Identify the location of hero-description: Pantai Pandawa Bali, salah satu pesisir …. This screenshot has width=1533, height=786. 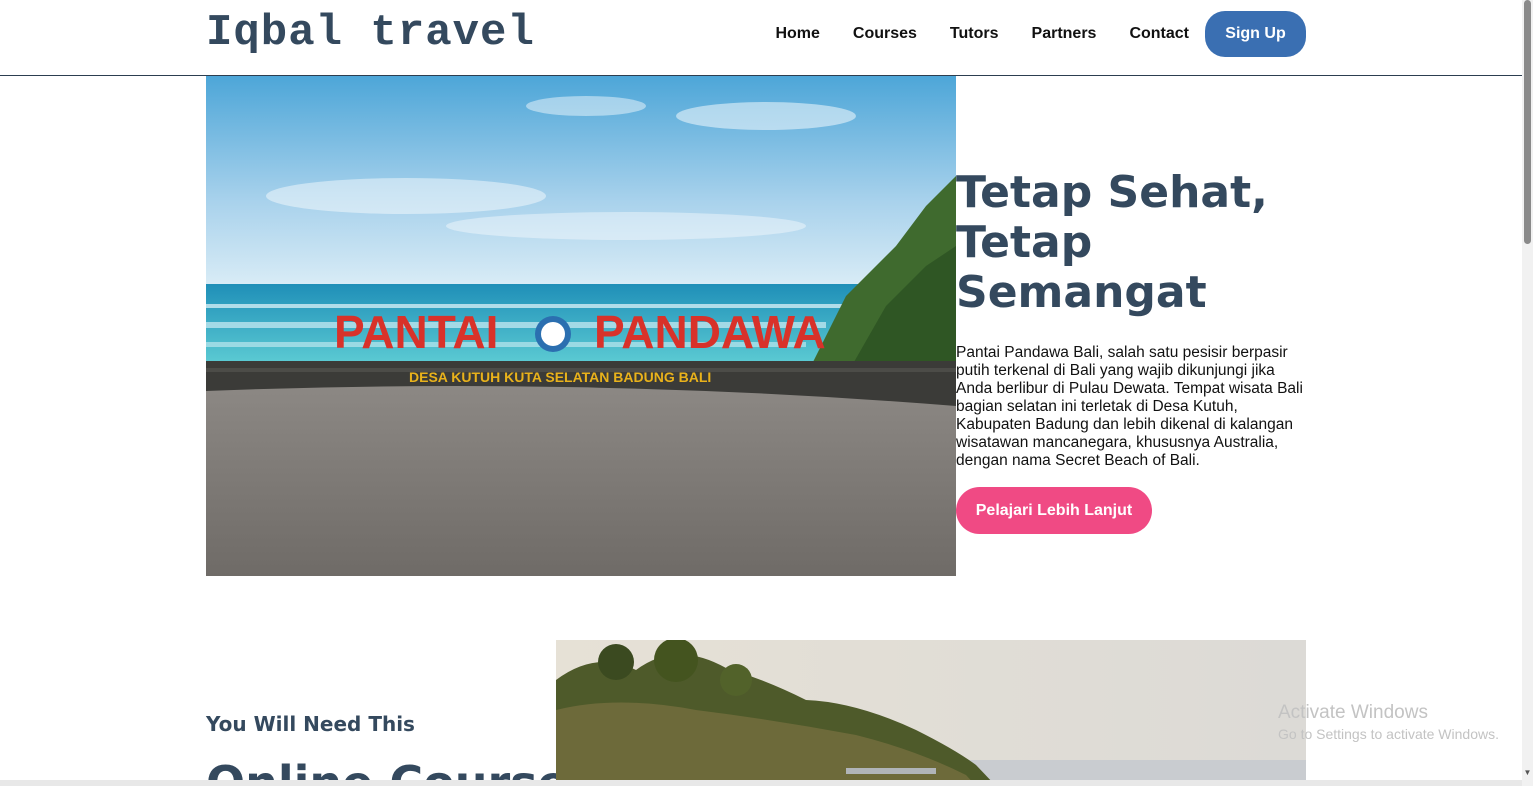
(1129, 406).